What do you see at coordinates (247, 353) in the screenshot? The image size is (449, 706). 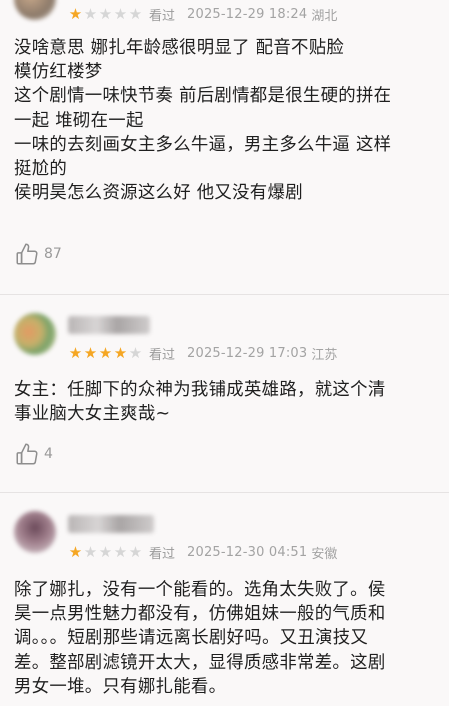 I see `review-time: 2025-12-29 17:03` at bounding box center [247, 353].